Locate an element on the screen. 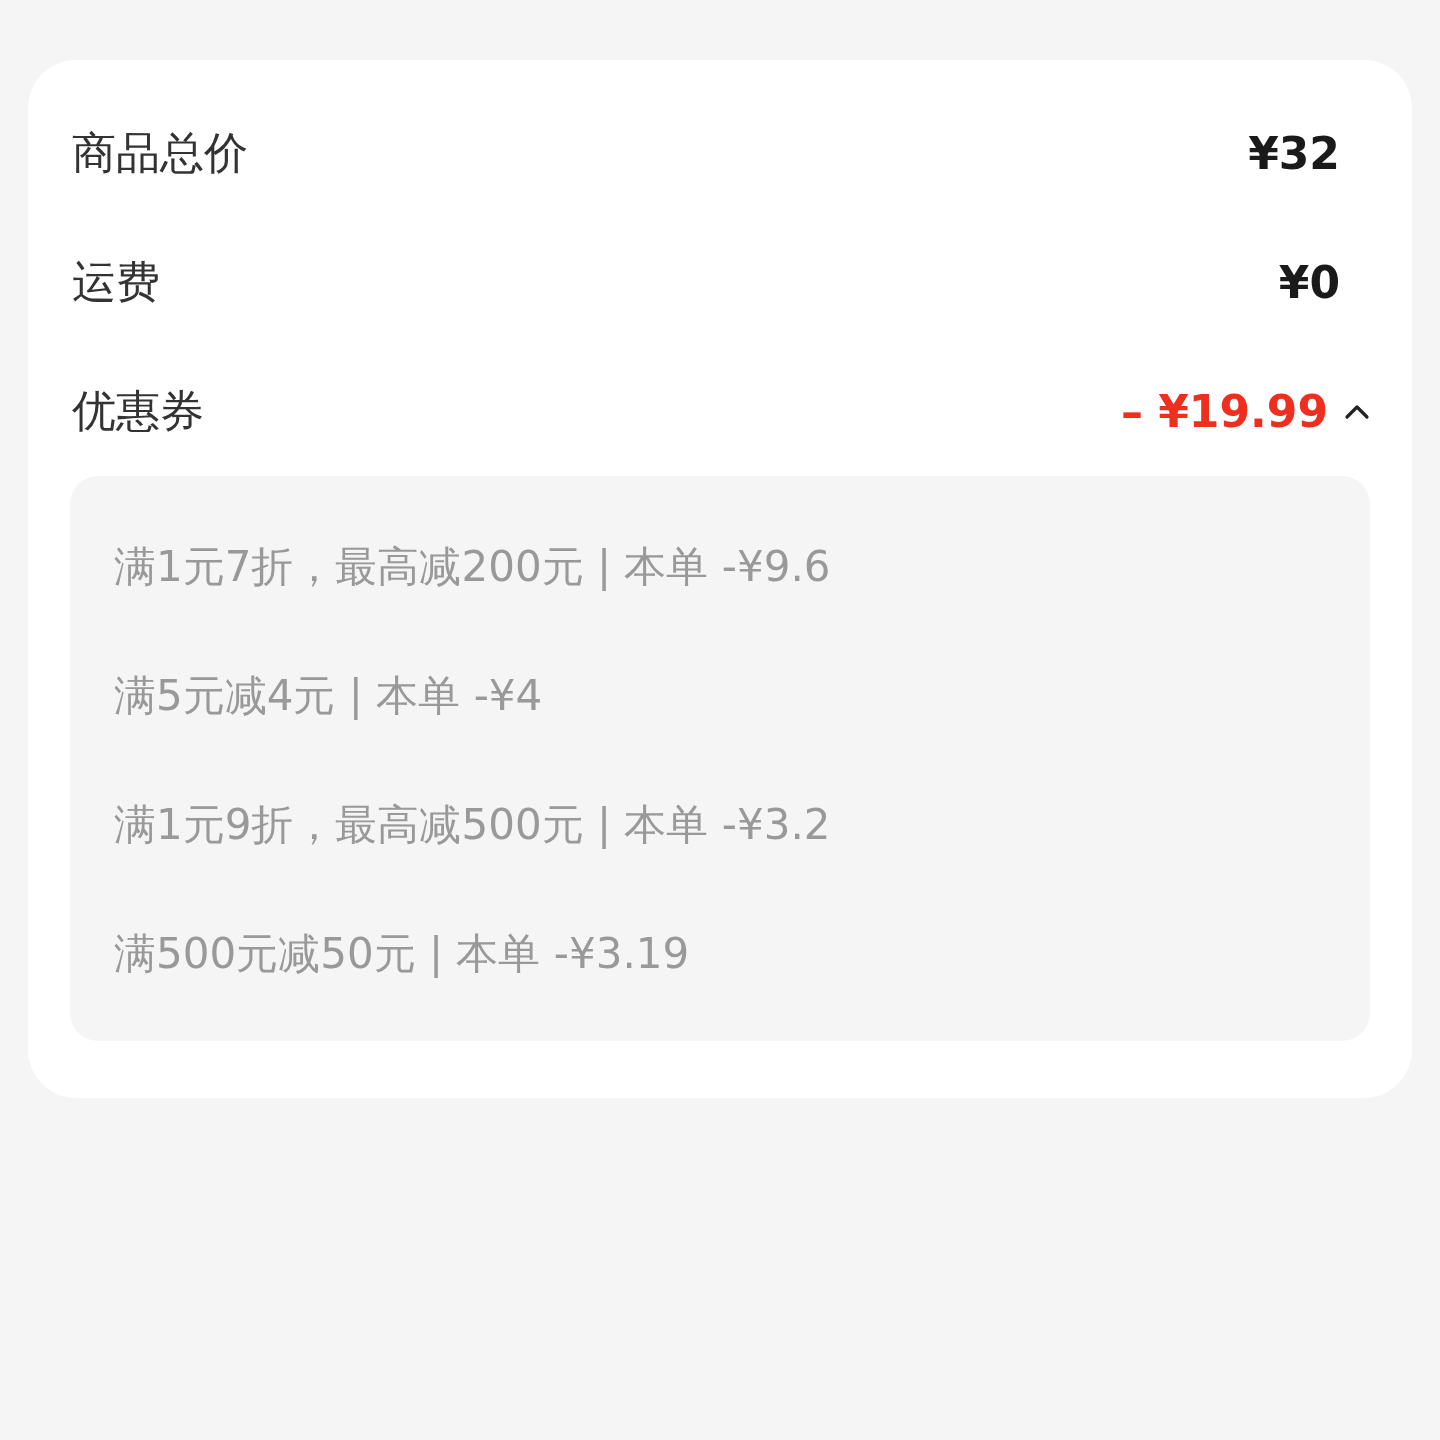  row-label: 运费 is located at coordinates (116, 282).